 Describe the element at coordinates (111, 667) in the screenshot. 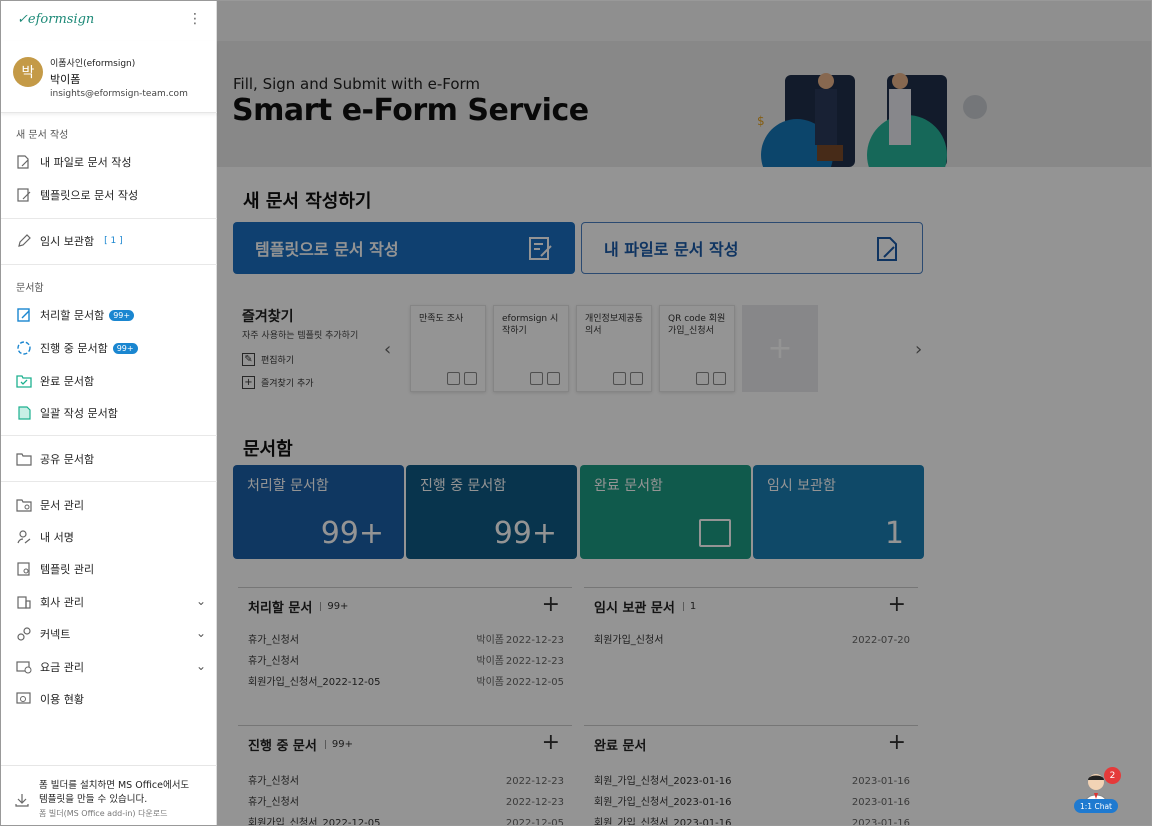

I see `sidebar-item-billing: 요금 관리 ⌄` at that location.